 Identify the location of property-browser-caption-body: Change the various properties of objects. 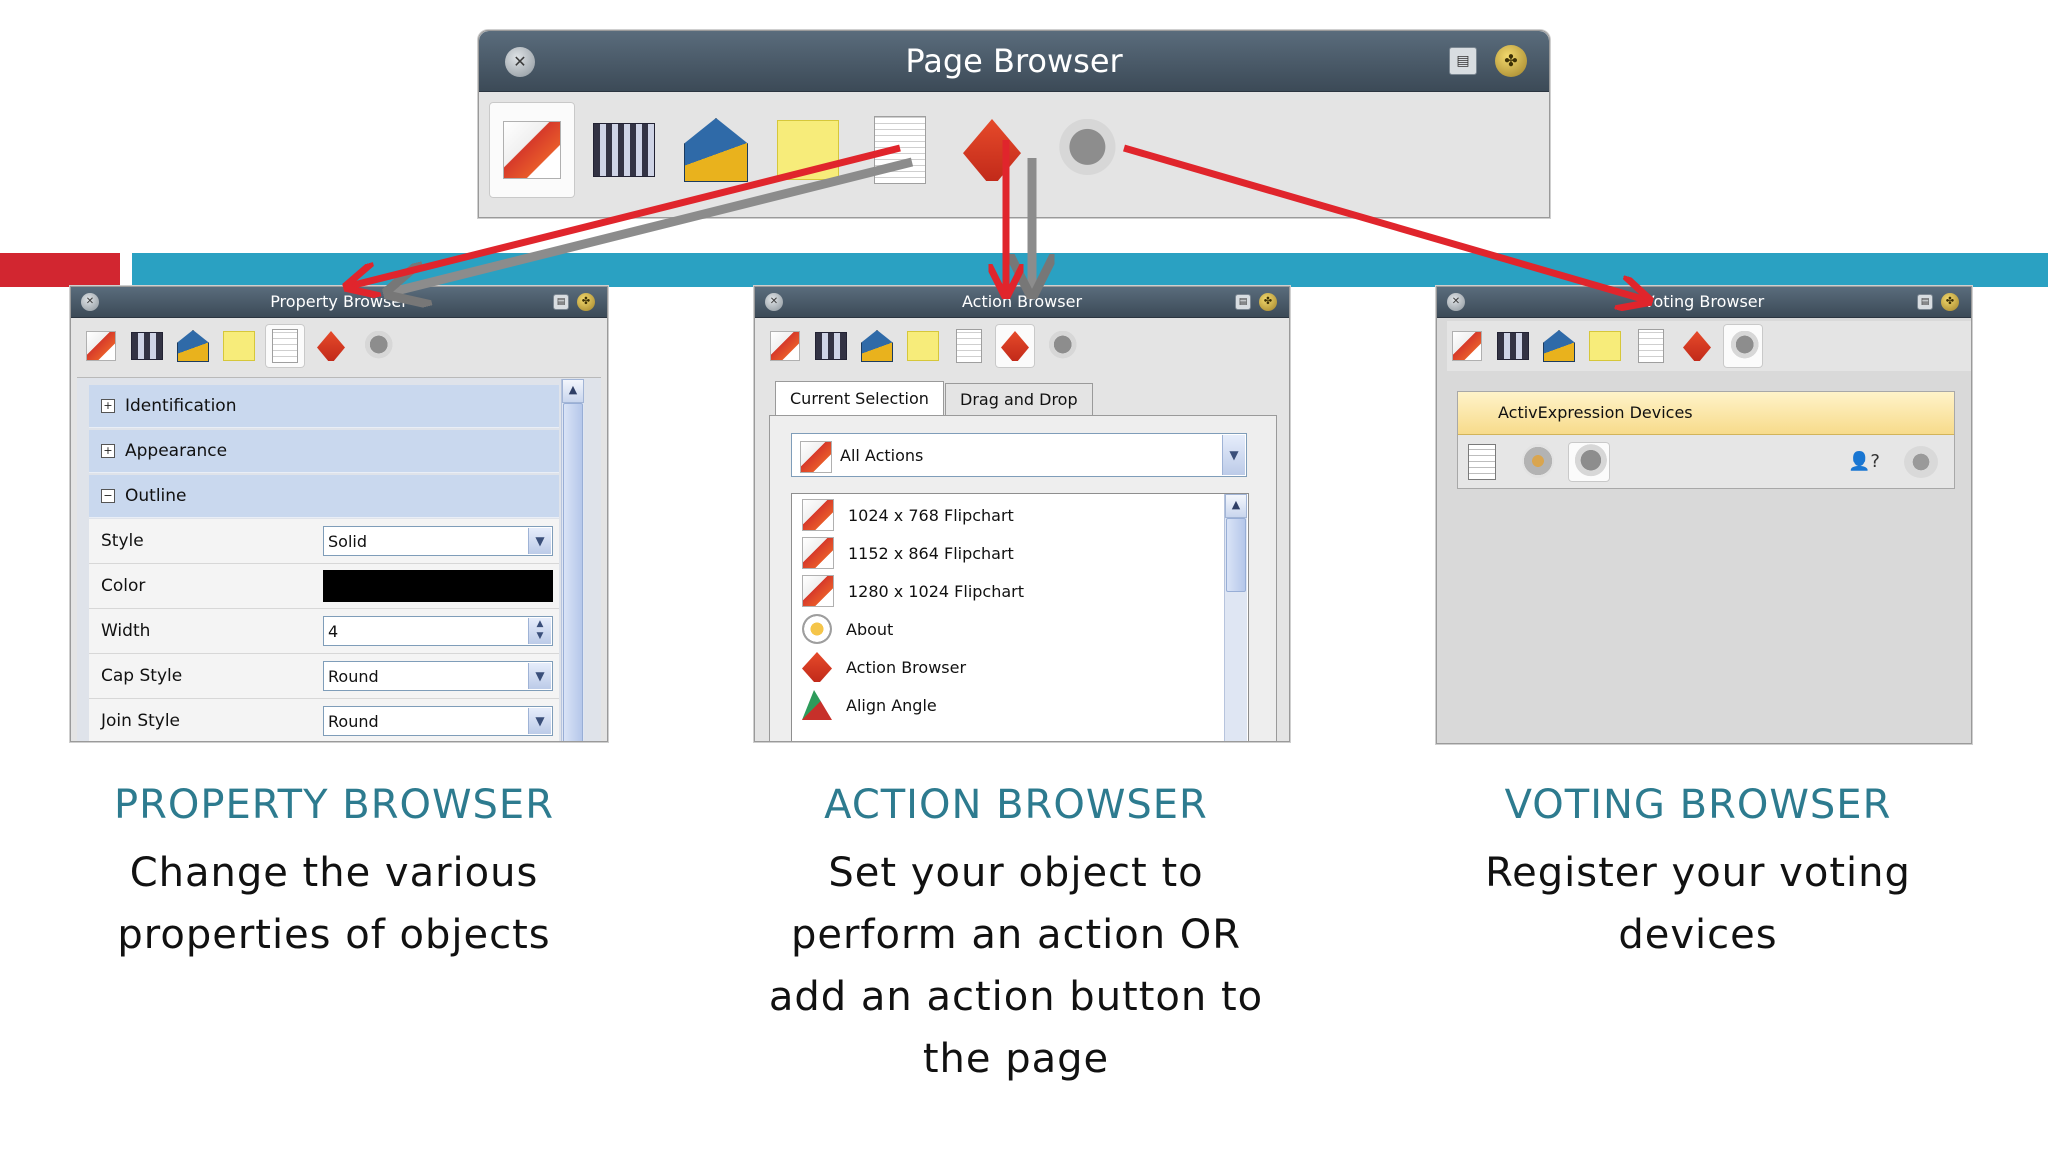
(334, 904).